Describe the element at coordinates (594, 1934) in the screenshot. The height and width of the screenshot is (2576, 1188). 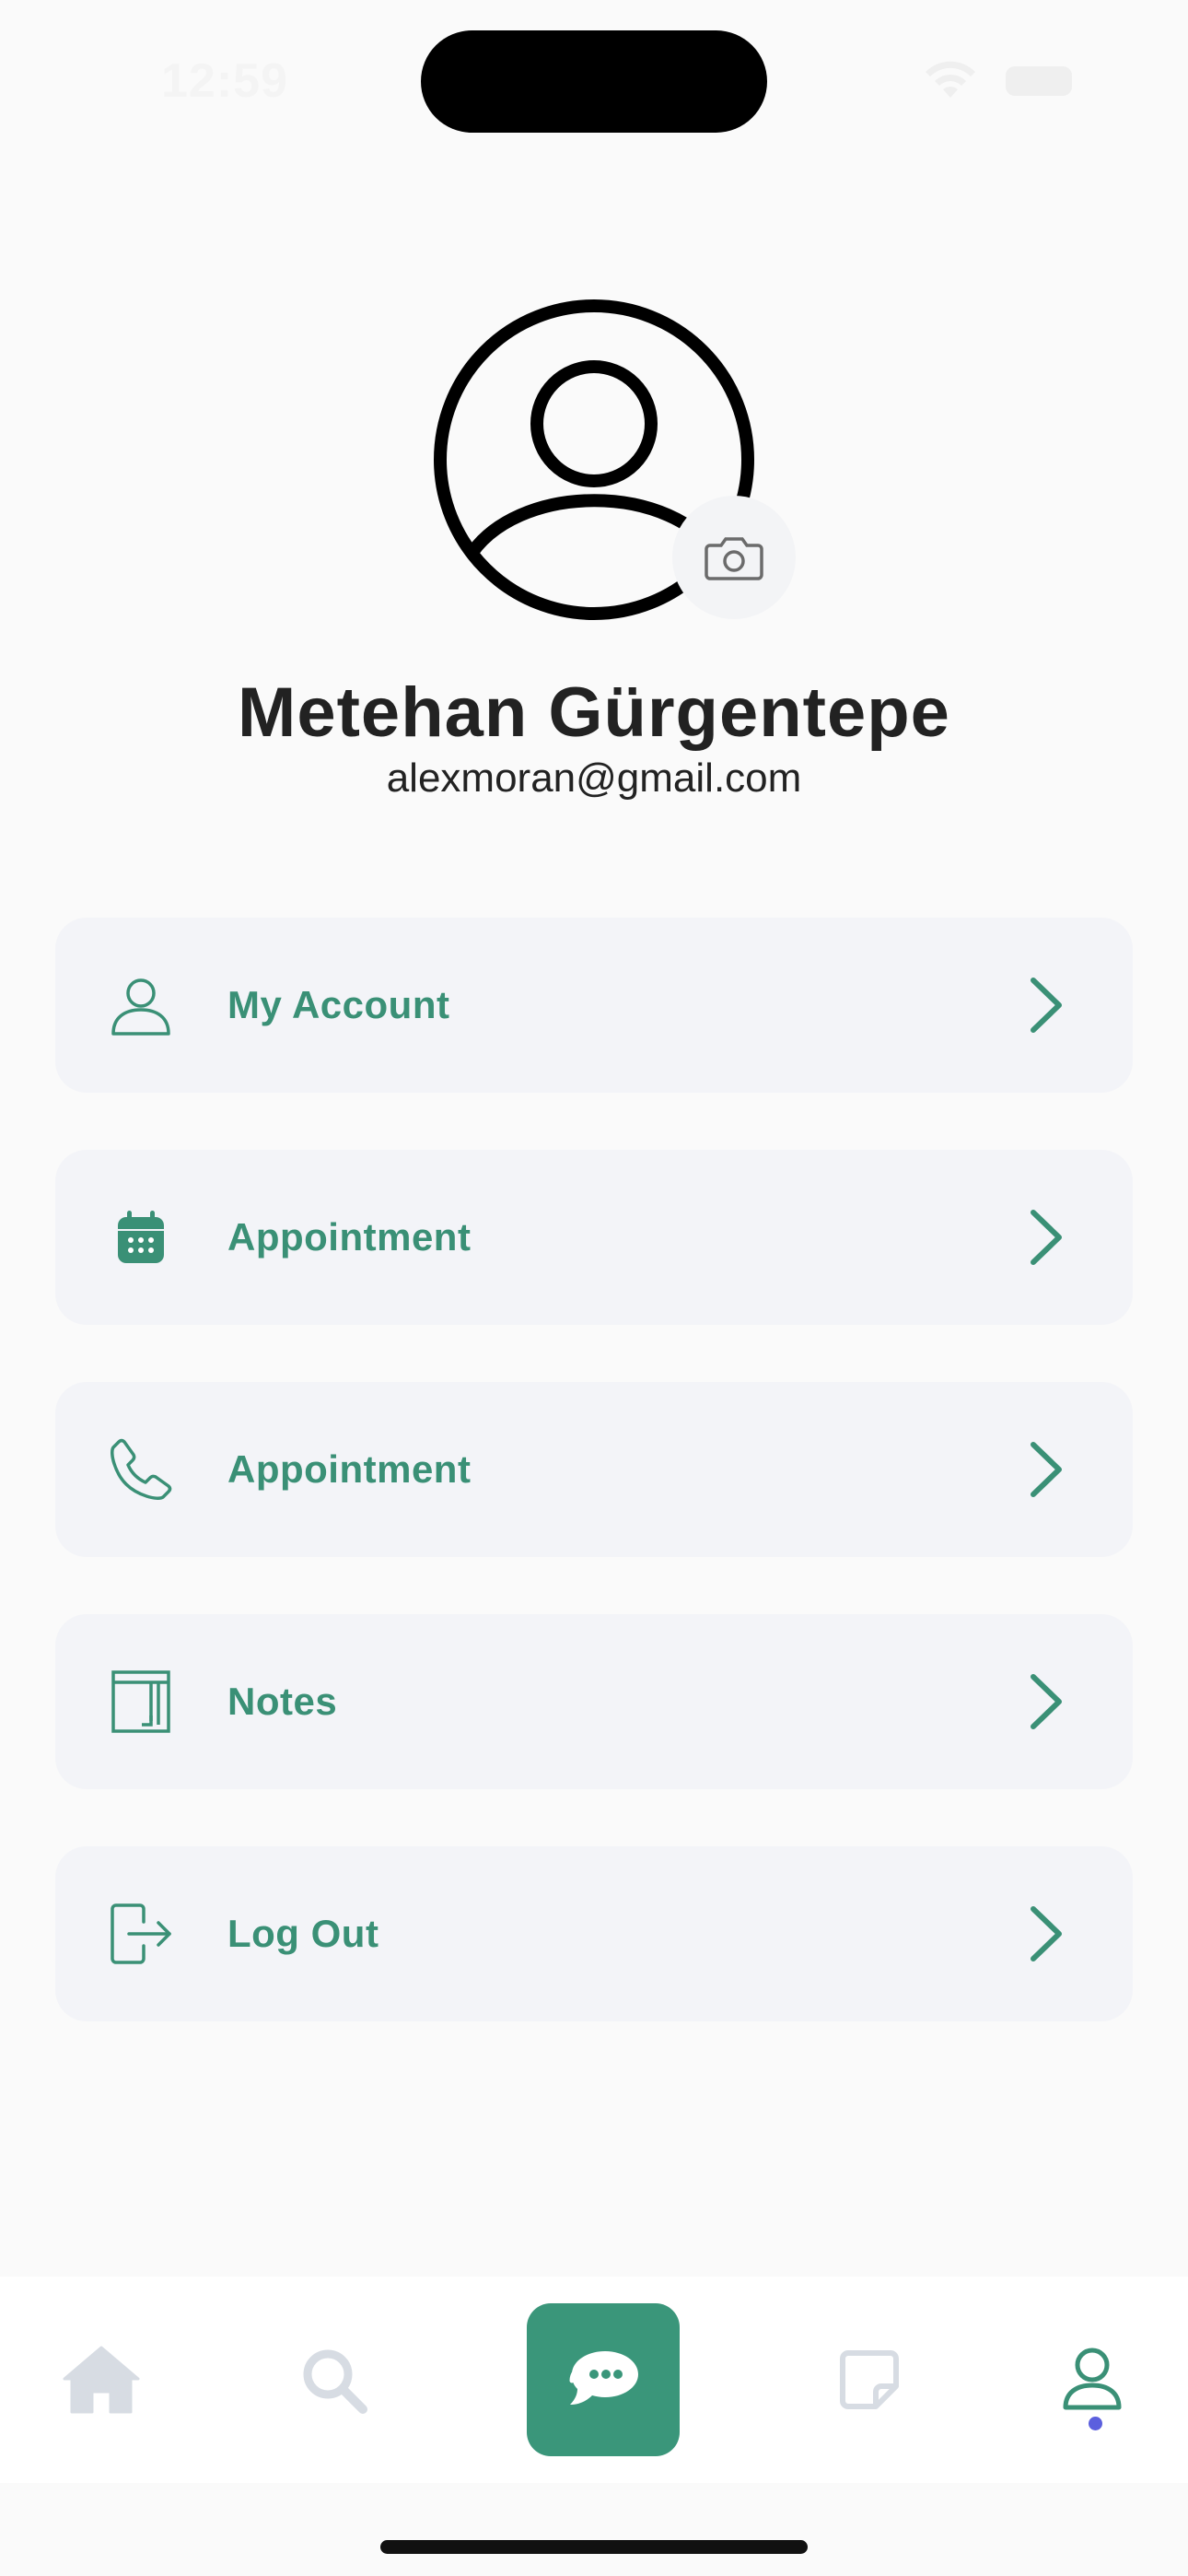
I see `menu-item-log-out: Log Out` at that location.